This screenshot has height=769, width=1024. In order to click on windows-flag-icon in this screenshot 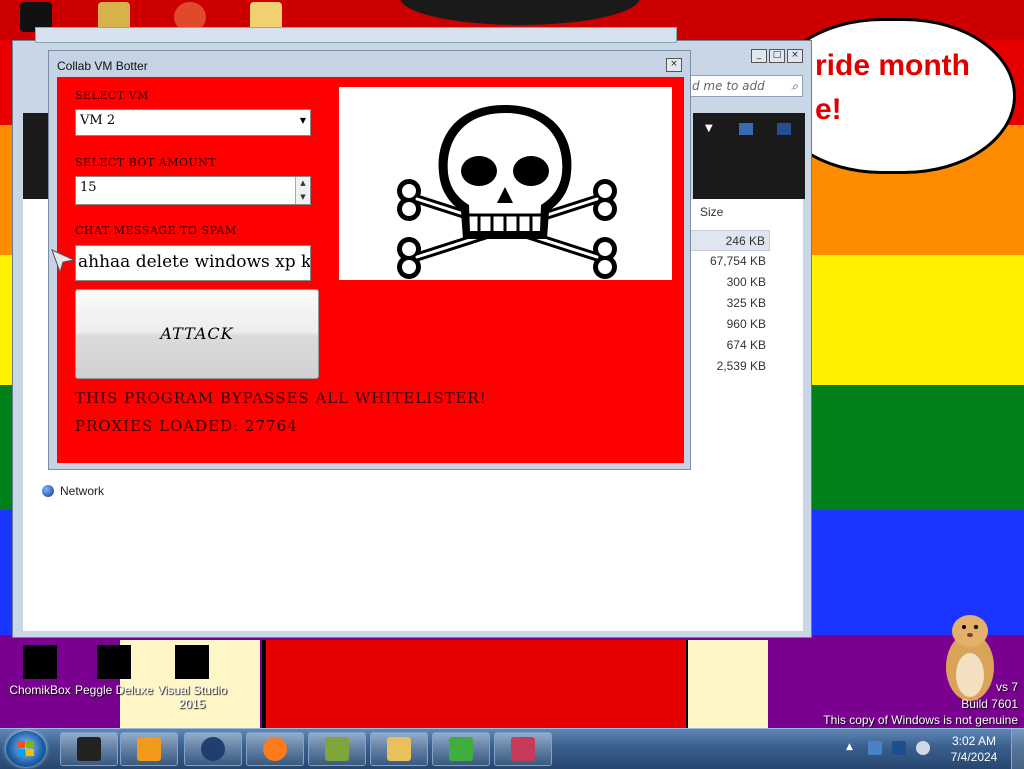, I will do `click(25, 748)`.